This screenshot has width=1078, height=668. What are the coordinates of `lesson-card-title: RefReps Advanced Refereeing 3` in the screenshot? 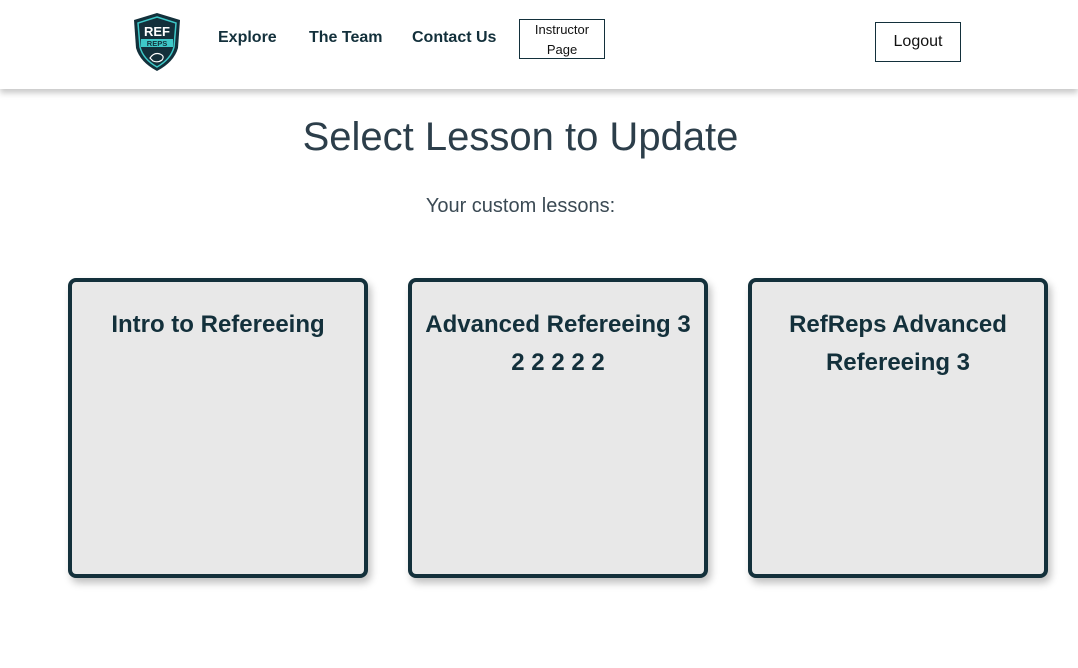 It's located at (898, 343).